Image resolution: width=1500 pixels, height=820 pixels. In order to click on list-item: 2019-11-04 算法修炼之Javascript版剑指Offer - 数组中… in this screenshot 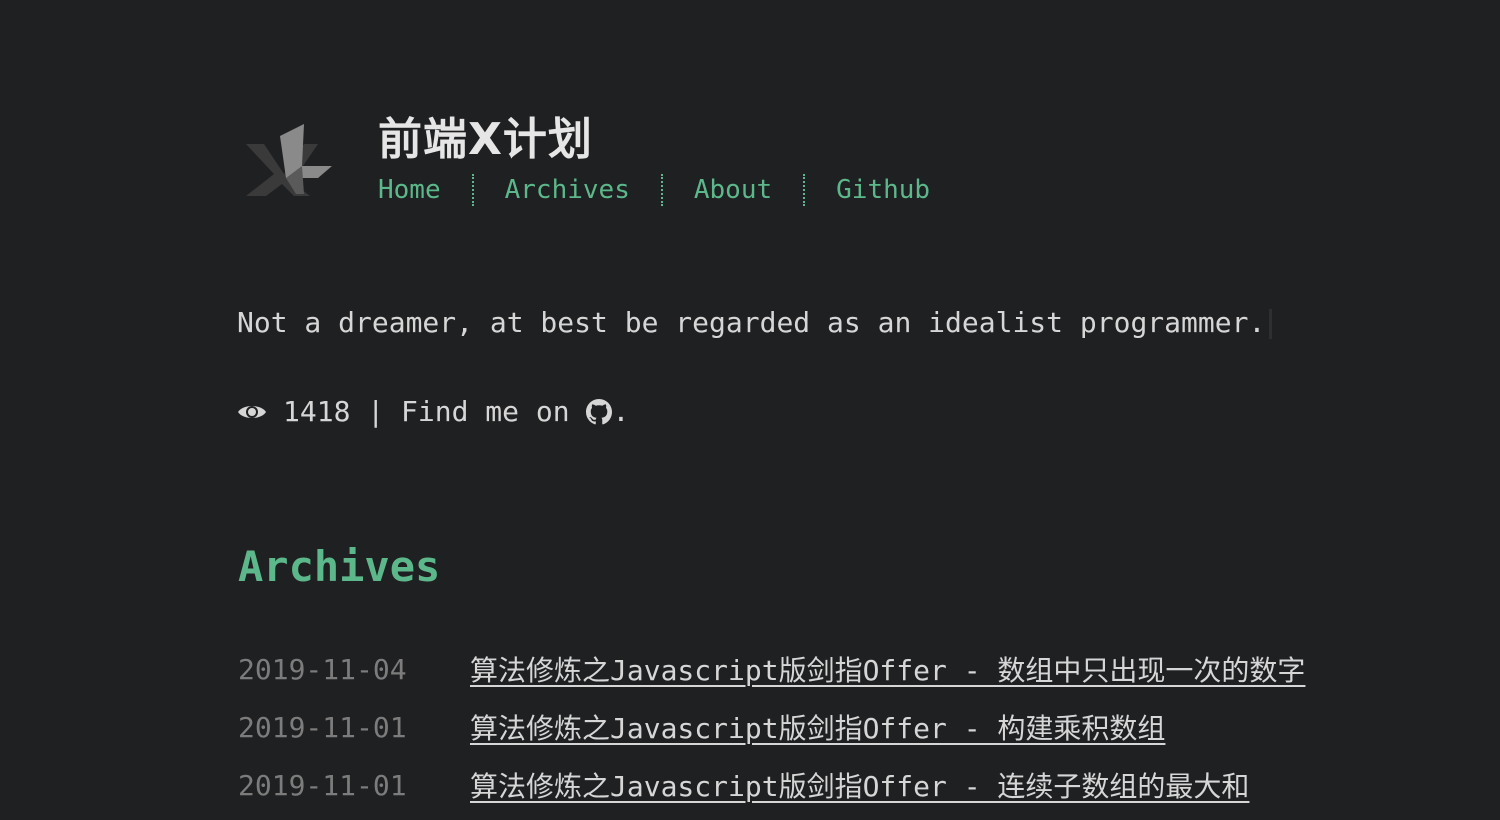, I will do `click(771, 669)`.